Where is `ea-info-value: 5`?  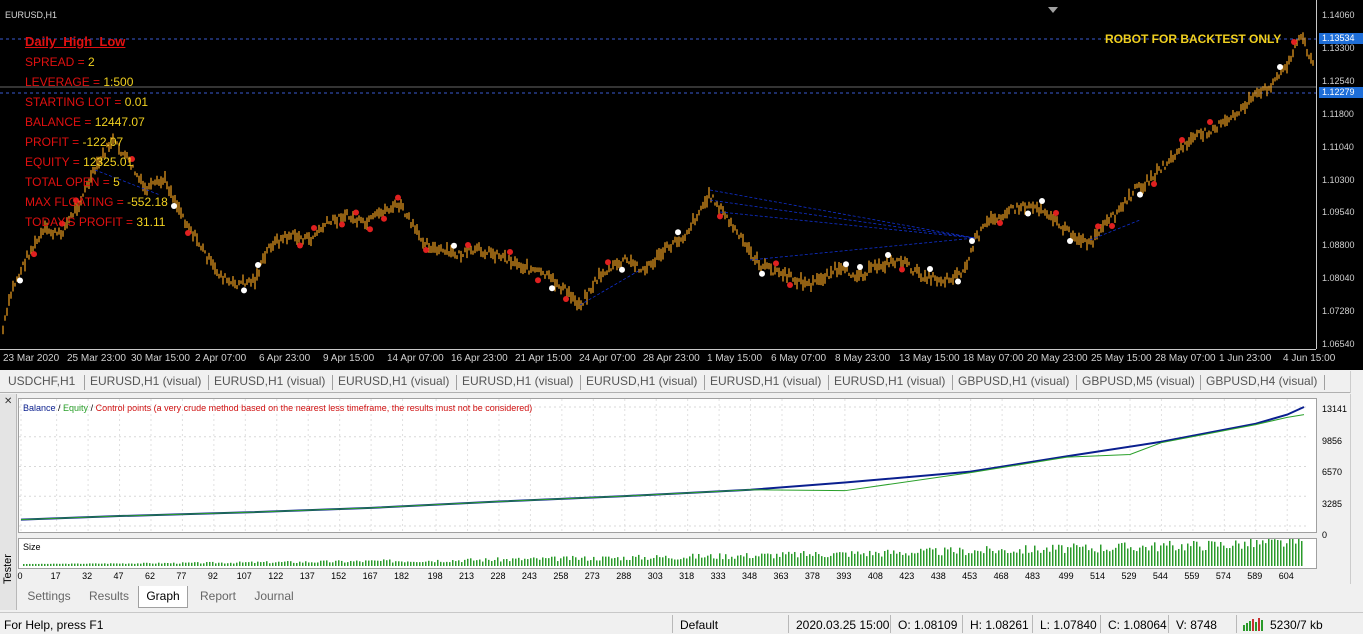 ea-info-value: 5 is located at coordinates (116, 182).